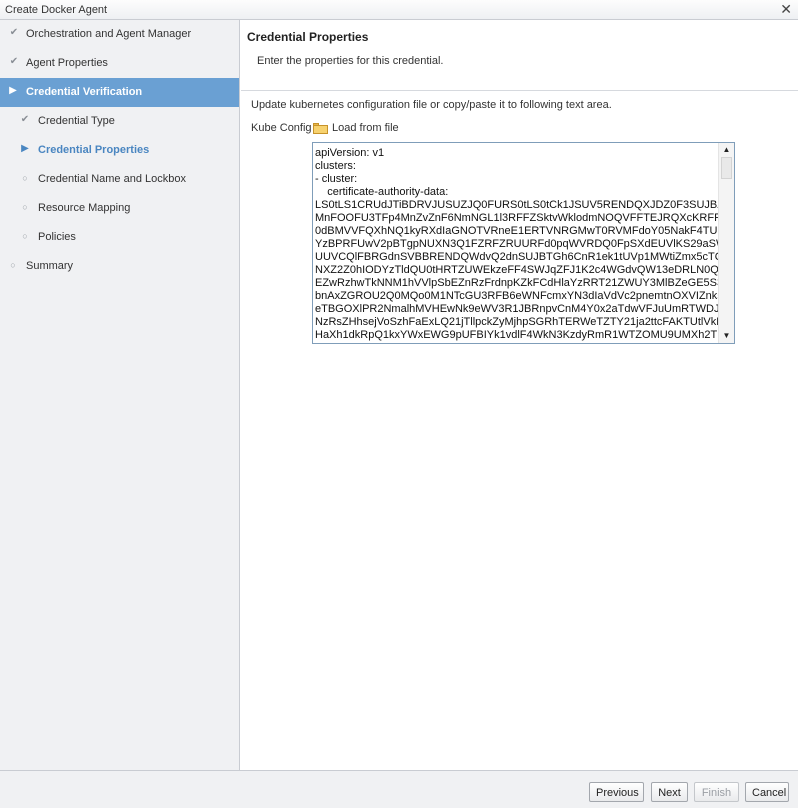 The width and height of the screenshot is (798, 808). I want to click on step-label: Resource Mapping, so click(84, 208).